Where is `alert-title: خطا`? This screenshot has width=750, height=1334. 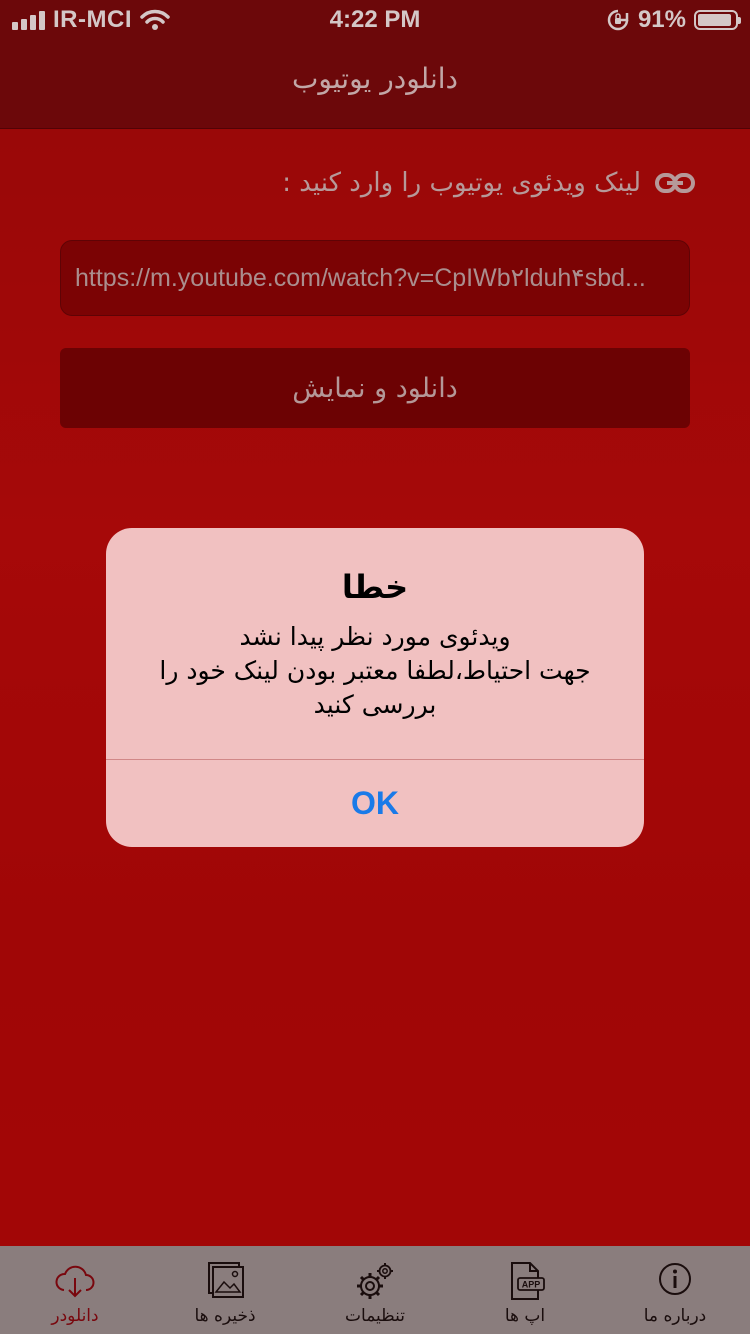
alert-title: خطا is located at coordinates (375, 587).